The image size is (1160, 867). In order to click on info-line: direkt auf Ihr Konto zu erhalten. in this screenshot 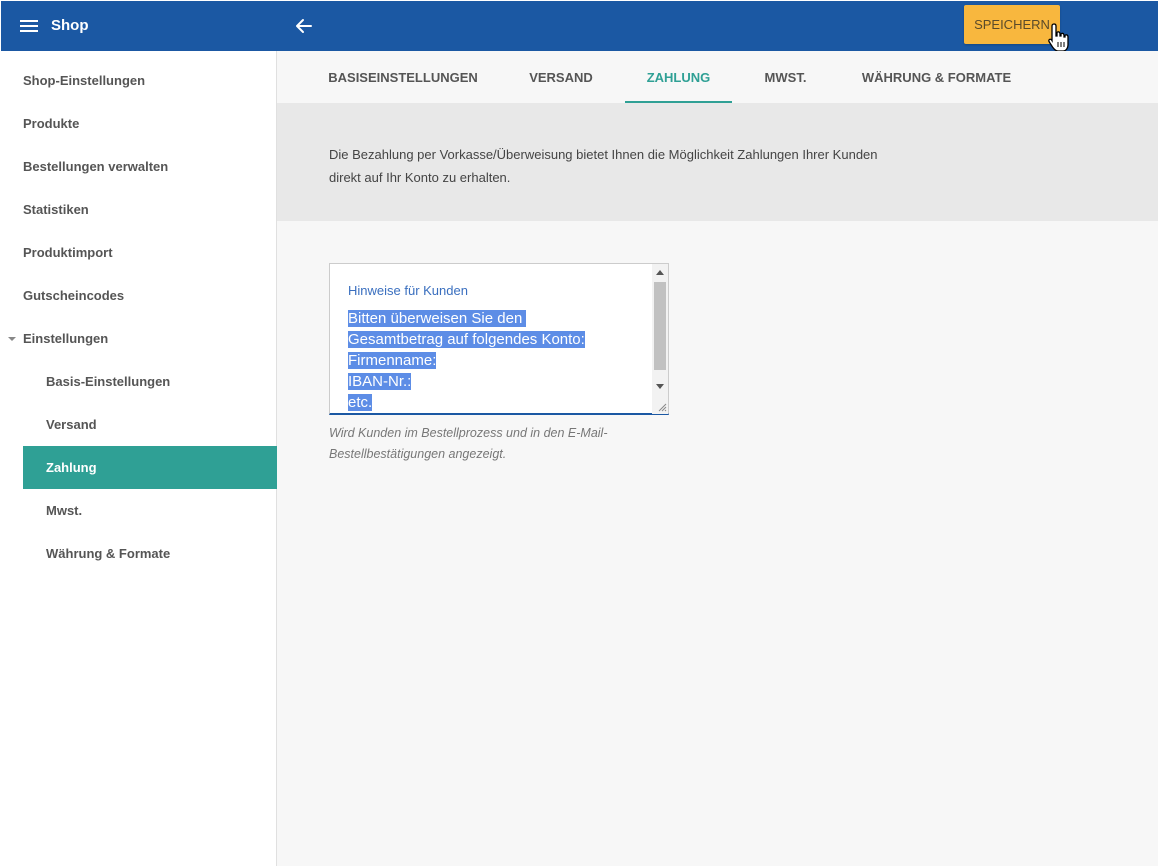, I will do `click(420, 177)`.